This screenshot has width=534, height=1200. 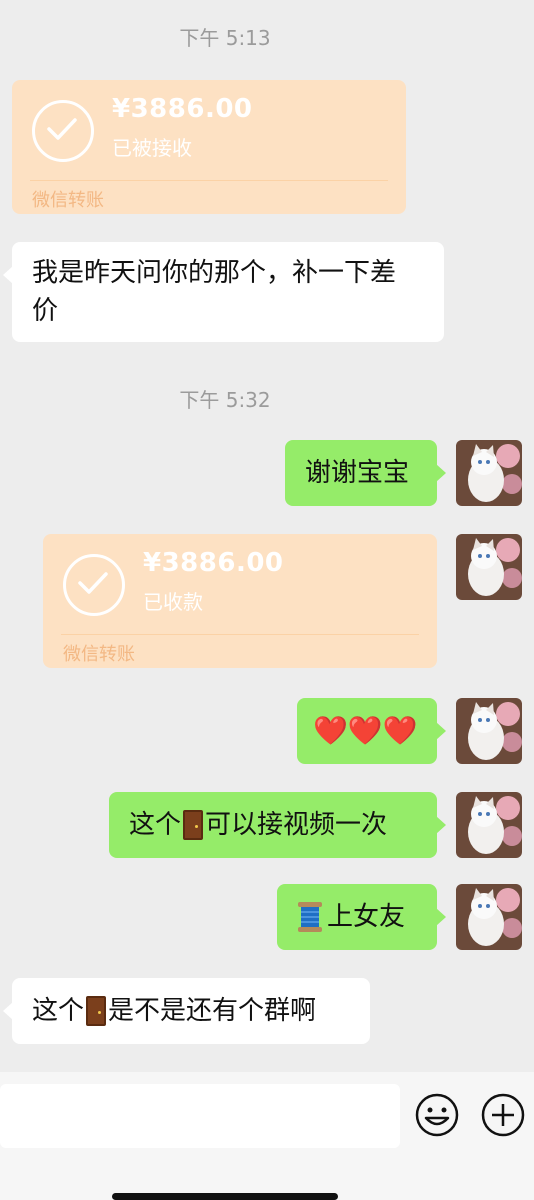 I want to click on message-text: 上女友, so click(x=366, y=917).